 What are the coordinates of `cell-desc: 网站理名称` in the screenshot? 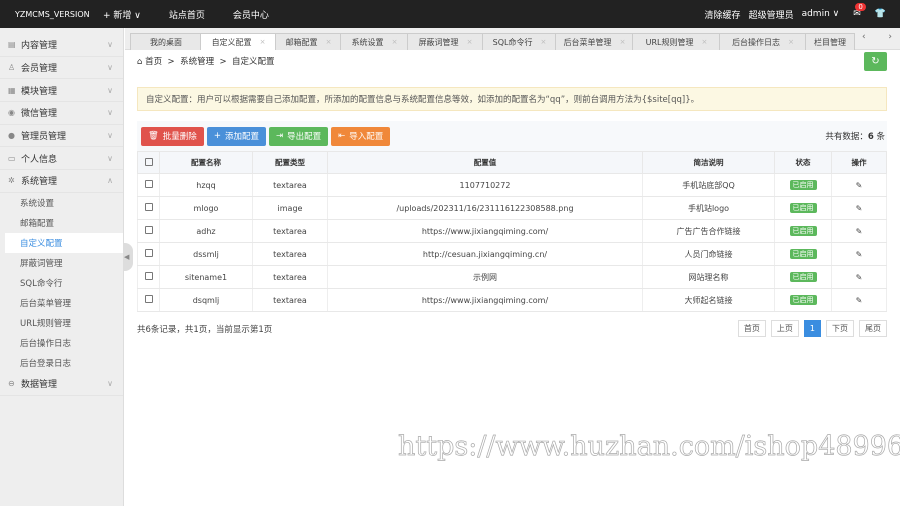 It's located at (708, 277).